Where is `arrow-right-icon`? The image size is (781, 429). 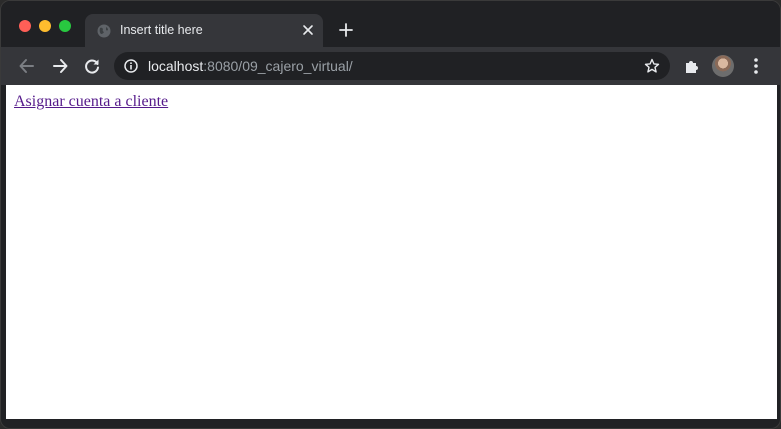 arrow-right-icon is located at coordinates (60, 66).